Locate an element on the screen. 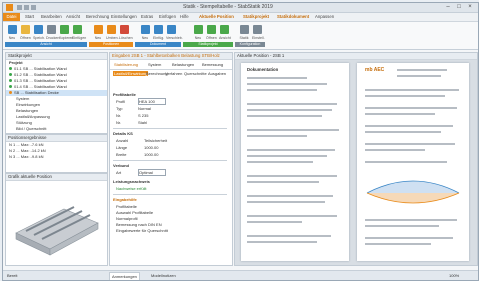 The width and height of the screenshot is (479, 281). ribbon-button-delete: Löschen is located at coordinates (126, 32).